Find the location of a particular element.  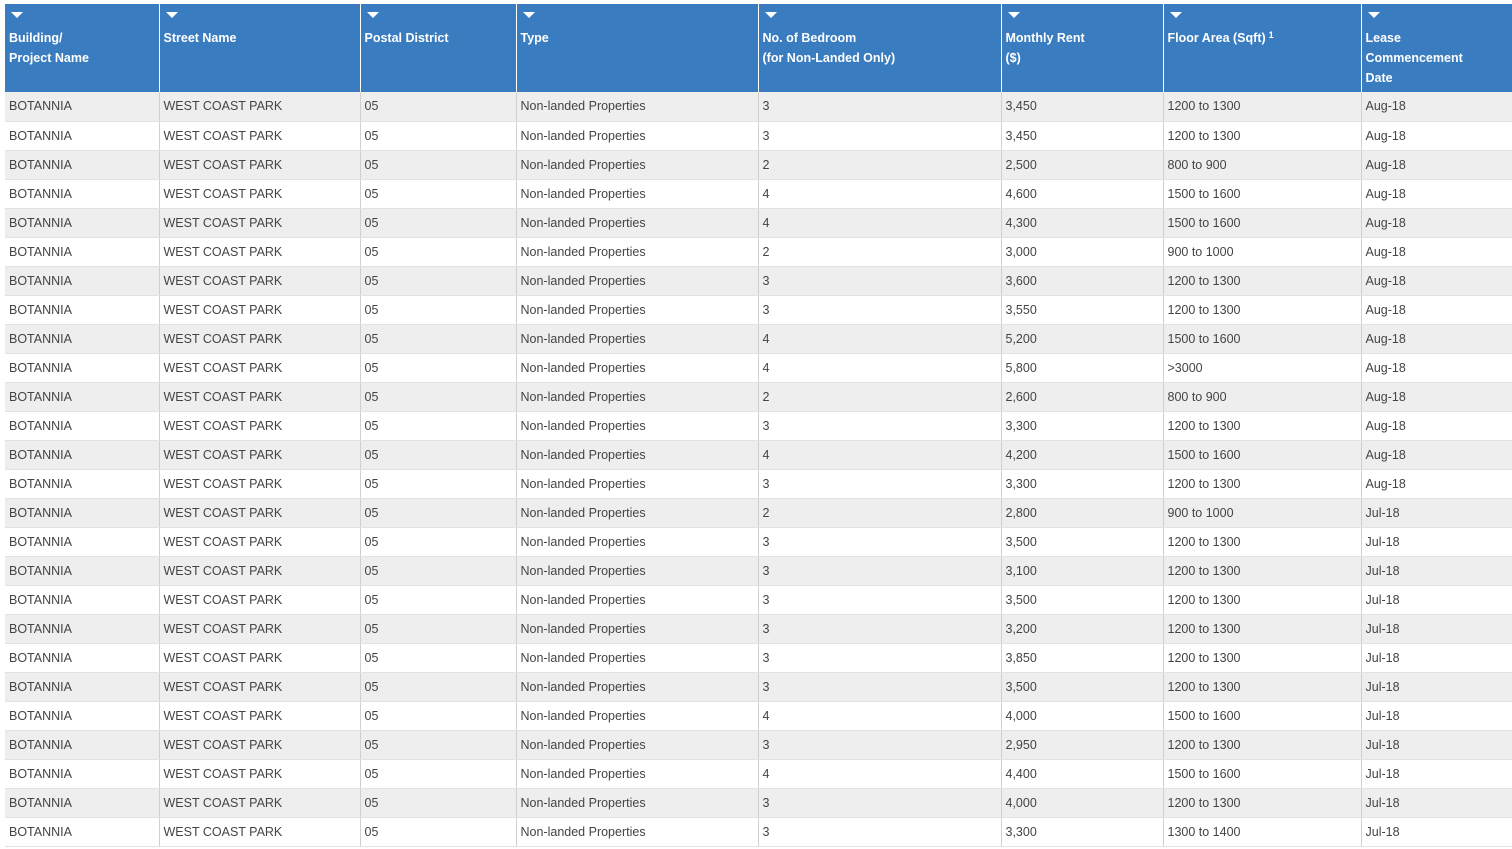

column-header-text: Lease Commencement Date is located at coordinates (1414, 58).